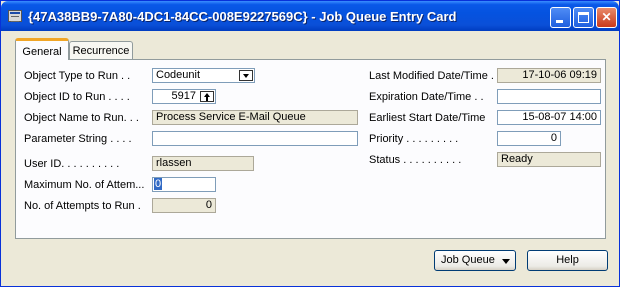  I want to click on priority-label: Priority . . . . . . . . ., so click(414, 139).